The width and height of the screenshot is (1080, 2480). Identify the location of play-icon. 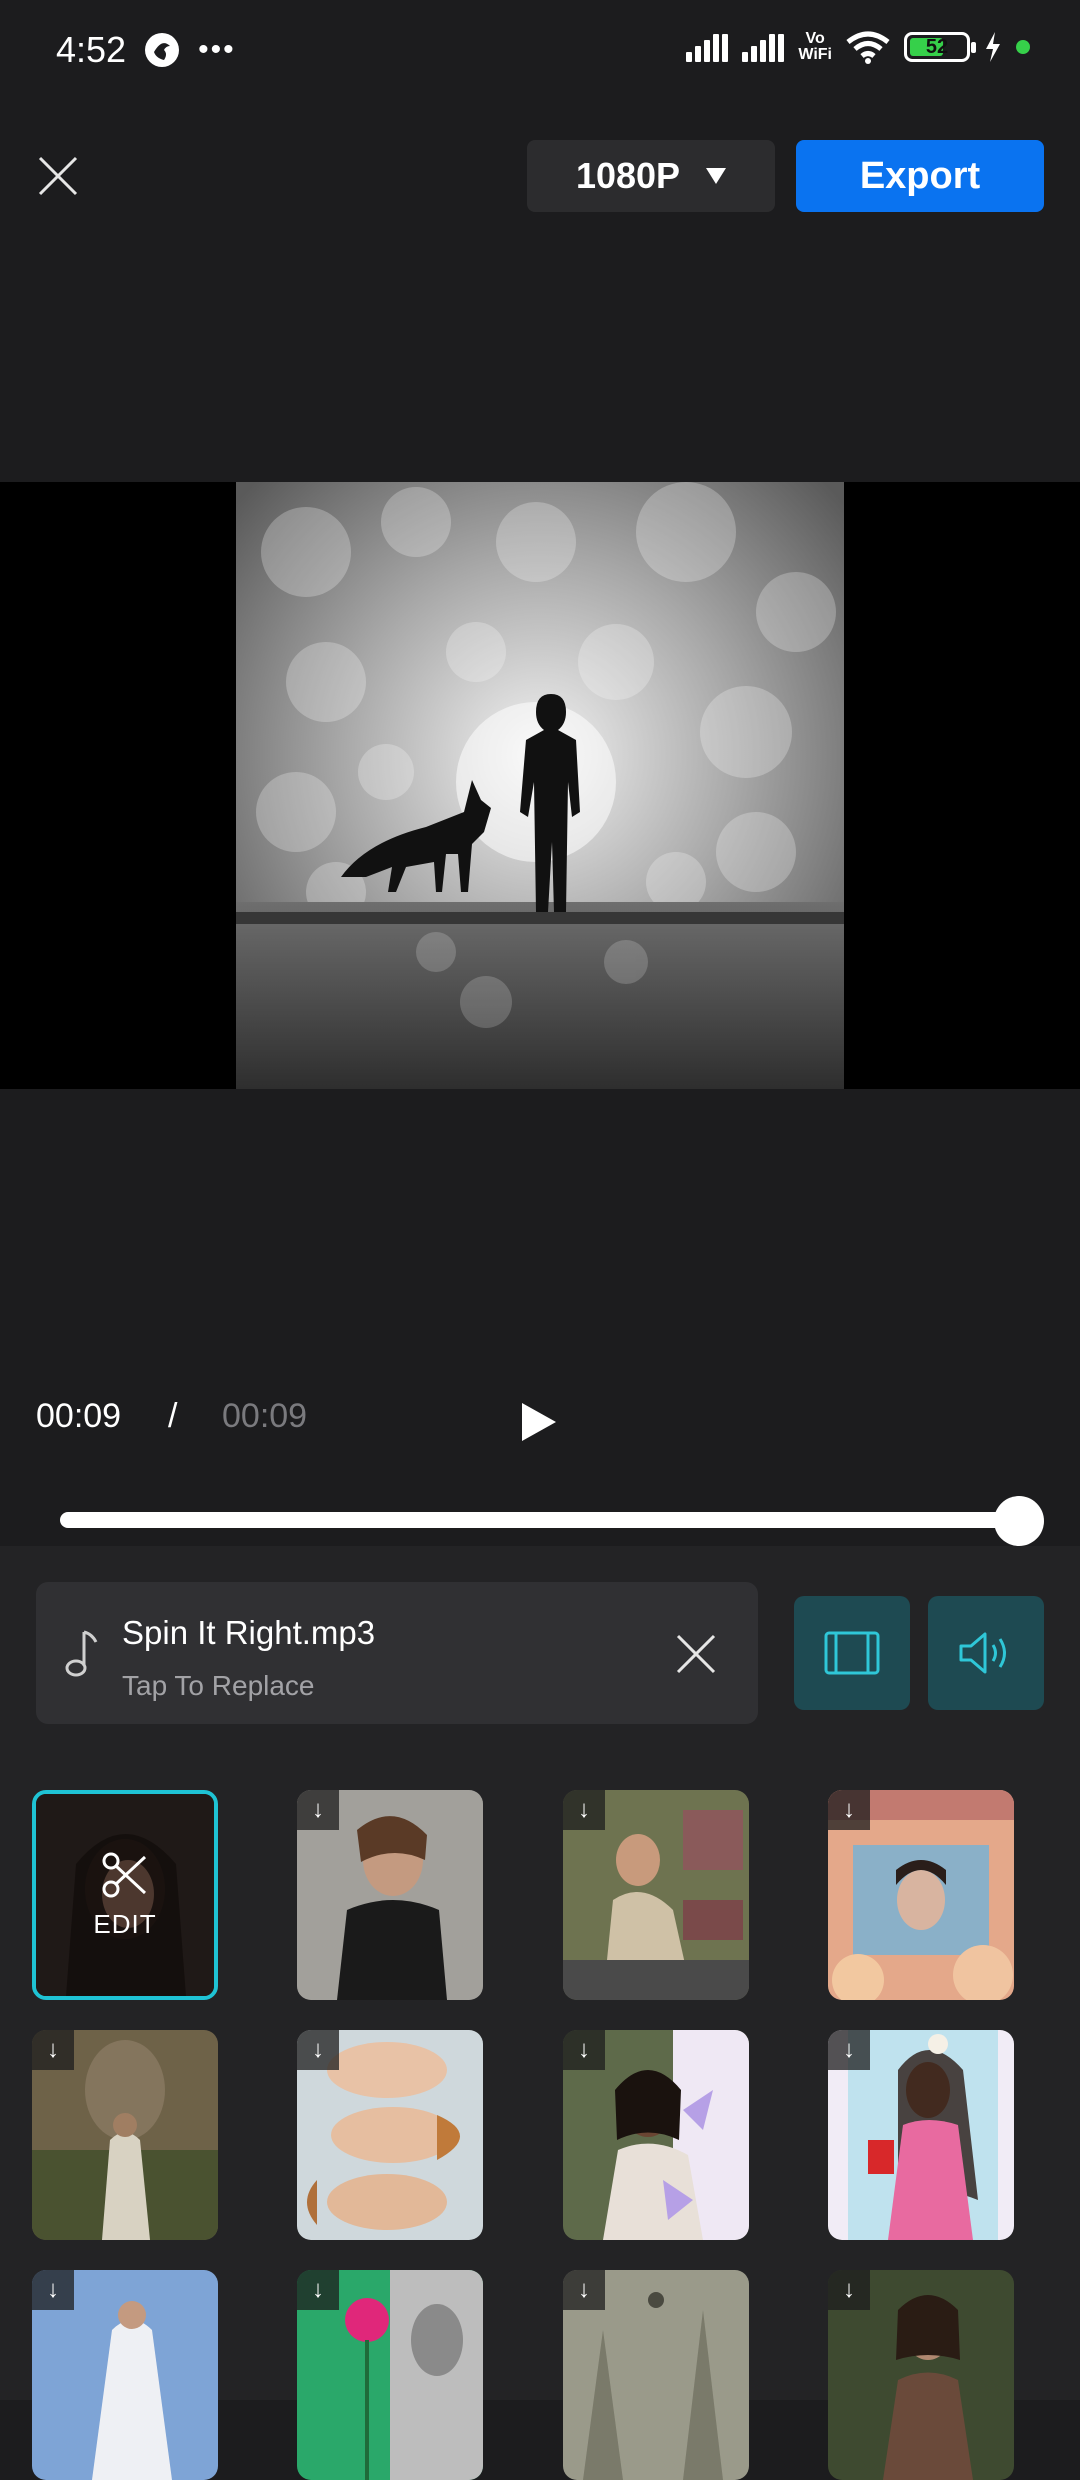
(538, 1422).